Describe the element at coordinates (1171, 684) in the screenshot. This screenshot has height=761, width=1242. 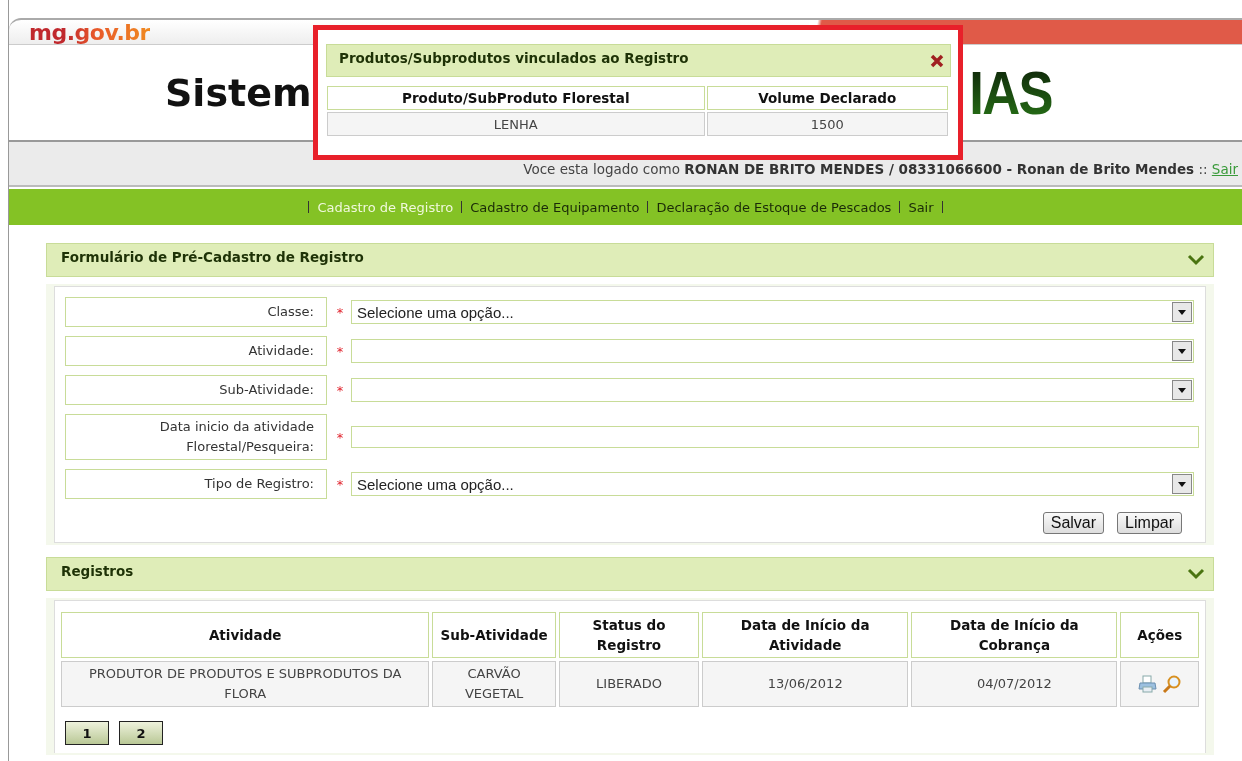
I see `magnifier-icon` at that location.